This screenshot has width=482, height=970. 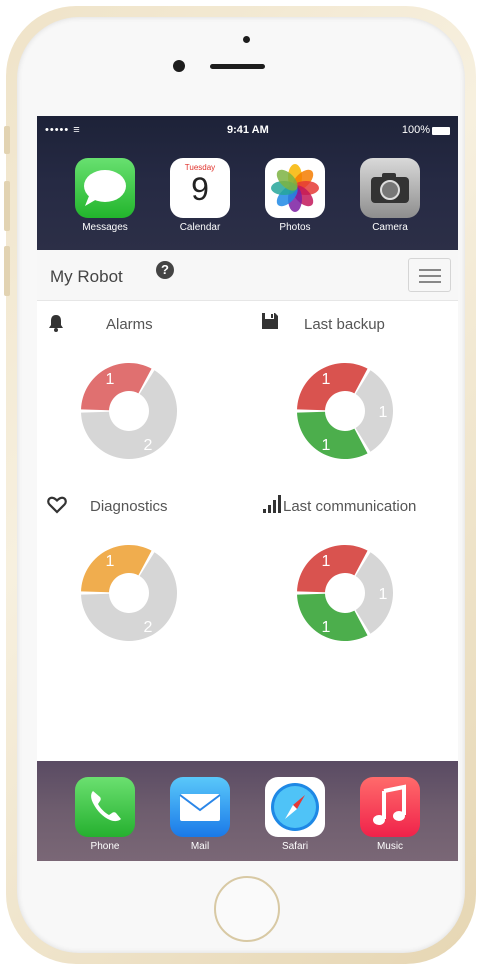 What do you see at coordinates (390, 807) in the screenshot?
I see `music-icon` at bounding box center [390, 807].